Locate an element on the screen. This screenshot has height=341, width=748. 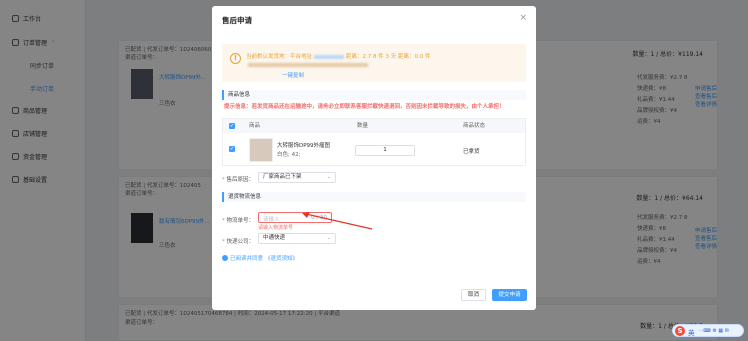
ime-logo-icon: S is located at coordinates (680, 331).